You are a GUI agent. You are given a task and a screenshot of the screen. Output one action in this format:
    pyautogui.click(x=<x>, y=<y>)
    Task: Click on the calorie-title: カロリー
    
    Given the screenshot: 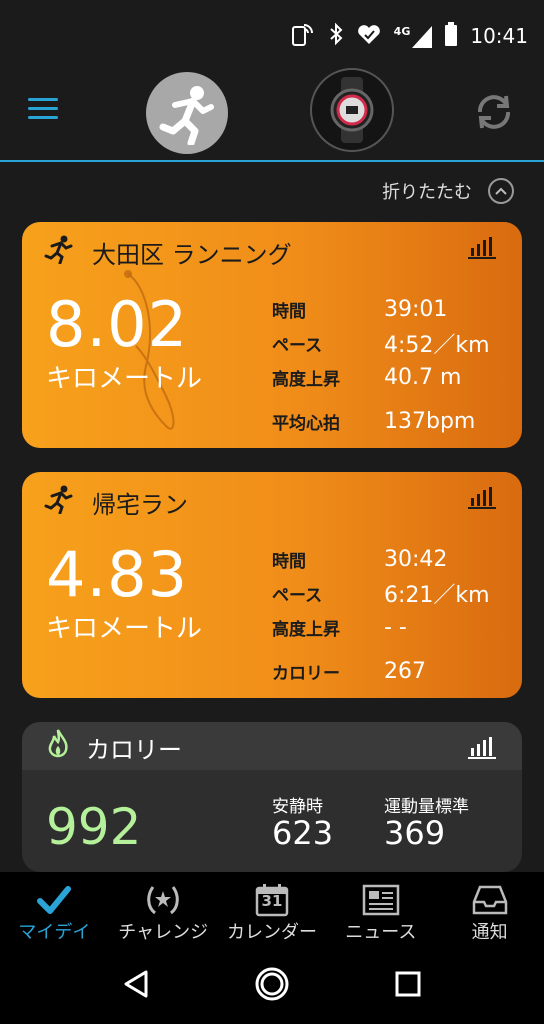 What is the action you would take?
    pyautogui.click(x=134, y=749)
    